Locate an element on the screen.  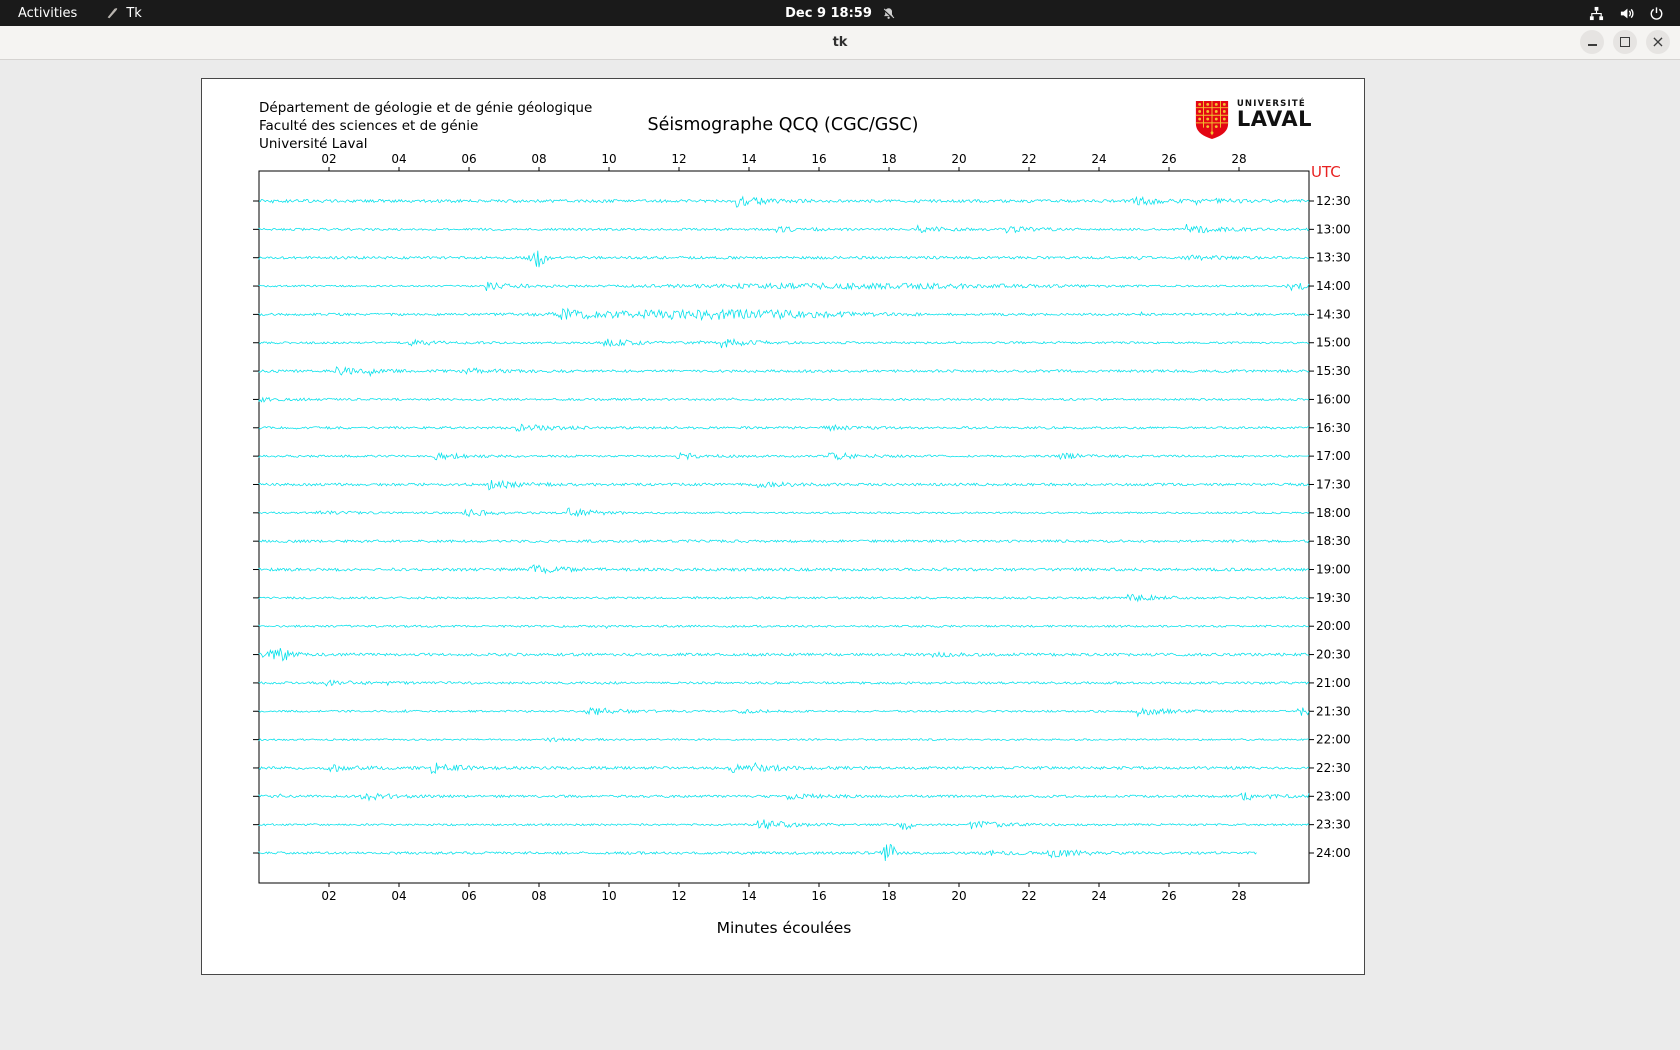
time-label: 14:30 is located at coordinates (1333, 314).